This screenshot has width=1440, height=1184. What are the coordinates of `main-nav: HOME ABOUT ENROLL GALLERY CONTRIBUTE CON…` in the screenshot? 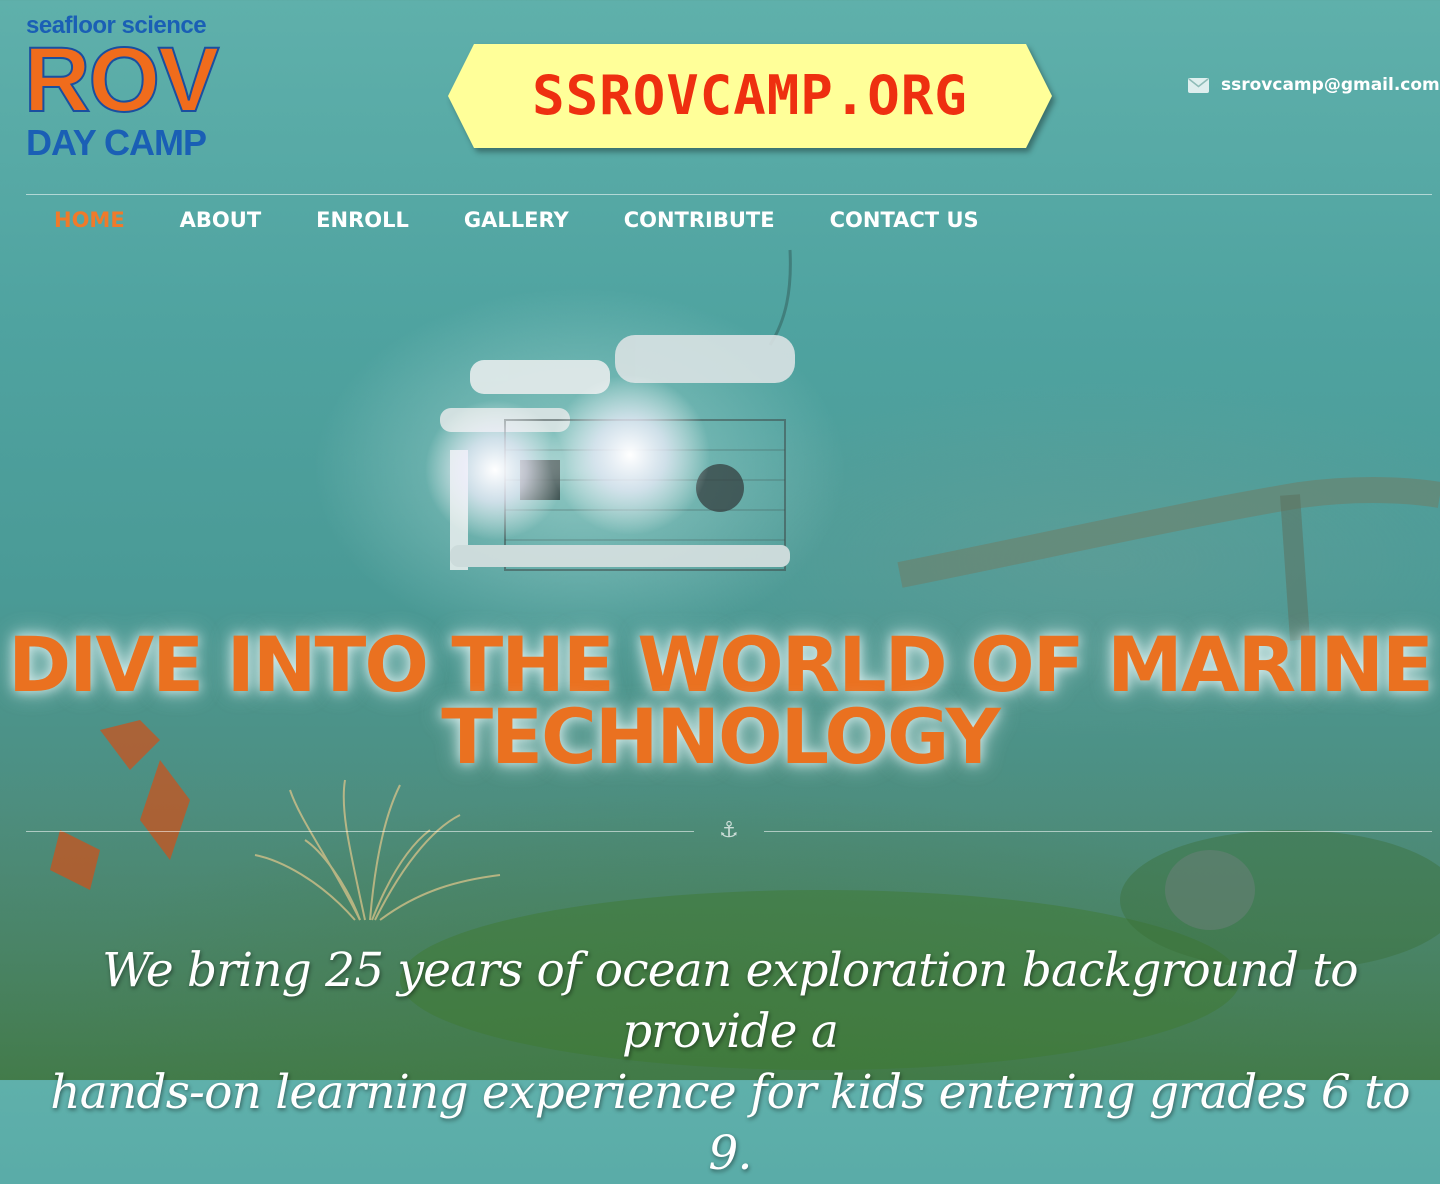 It's located at (516, 220).